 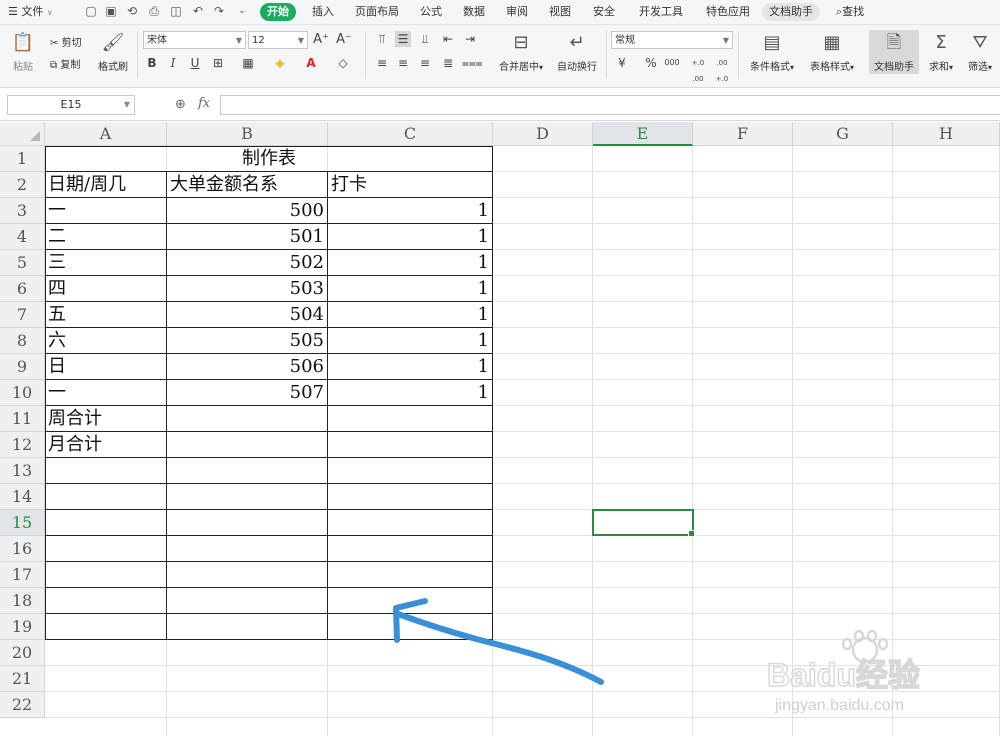 What do you see at coordinates (247, 393) in the screenshot?
I see `amount-cell: 507` at bounding box center [247, 393].